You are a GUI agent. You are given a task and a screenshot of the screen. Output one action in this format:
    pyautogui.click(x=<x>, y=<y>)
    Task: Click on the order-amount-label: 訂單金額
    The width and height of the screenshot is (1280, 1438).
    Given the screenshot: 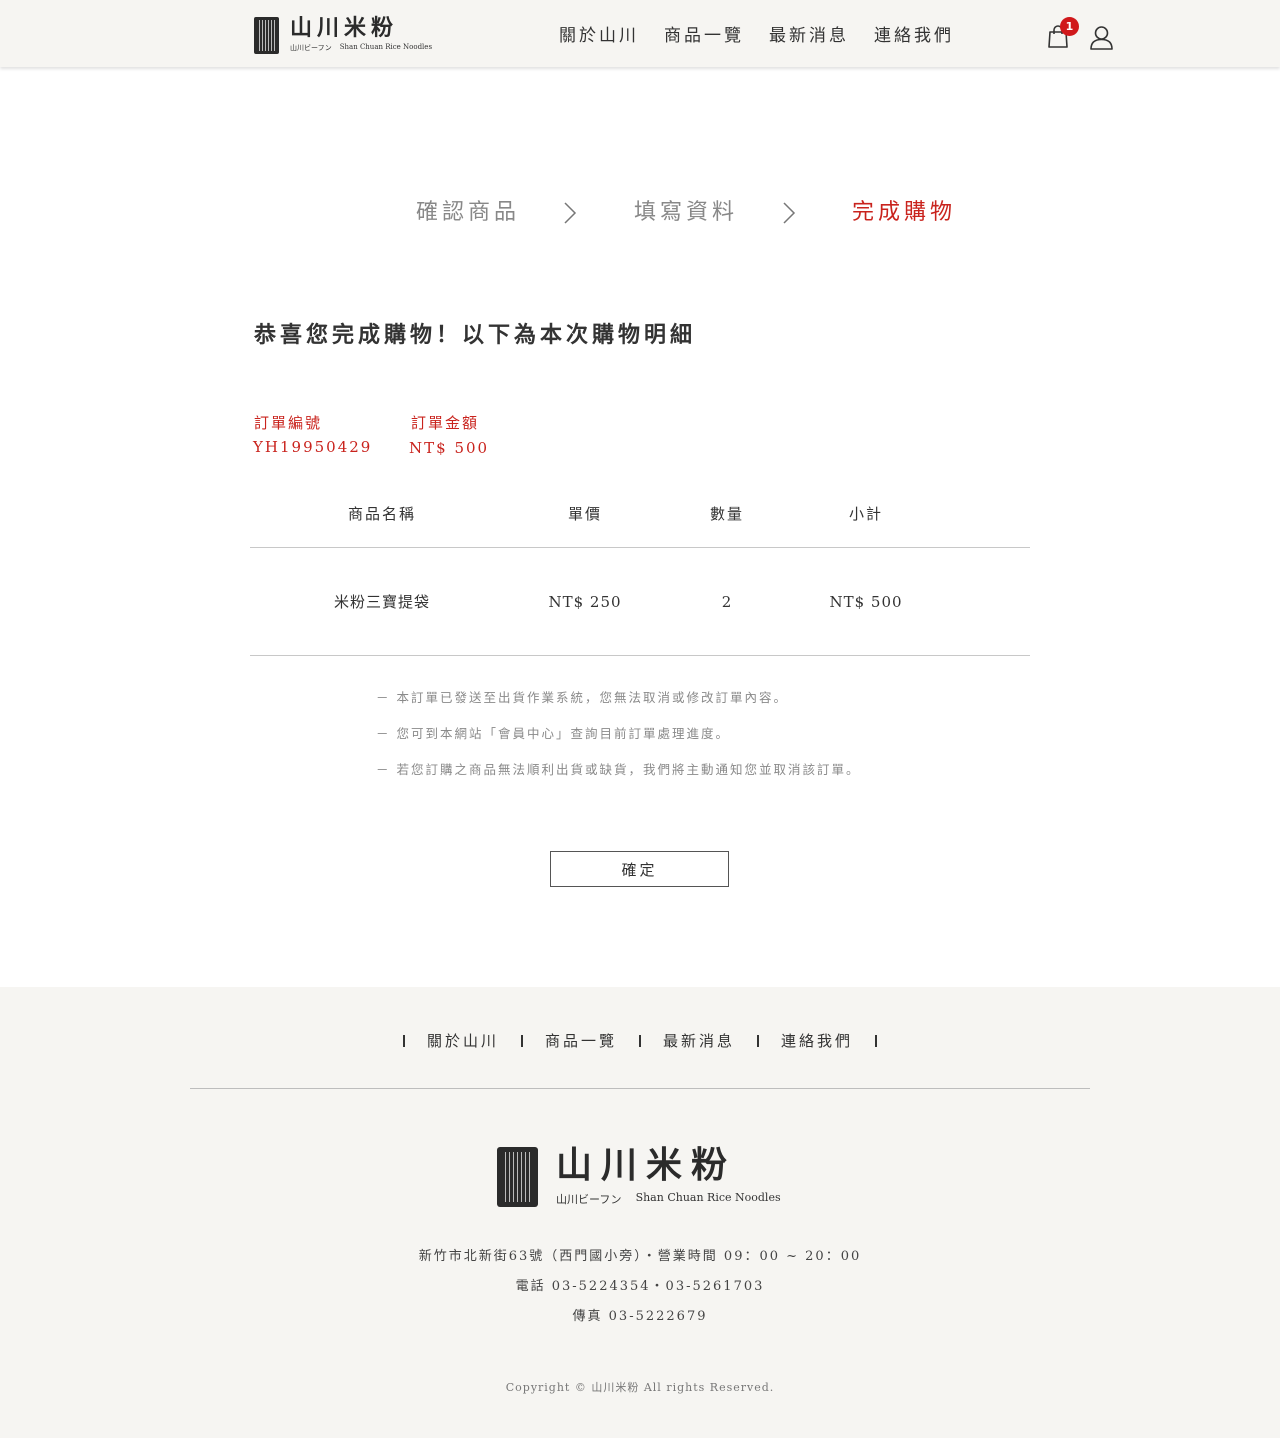 What is the action you would take?
    pyautogui.click(x=445, y=423)
    